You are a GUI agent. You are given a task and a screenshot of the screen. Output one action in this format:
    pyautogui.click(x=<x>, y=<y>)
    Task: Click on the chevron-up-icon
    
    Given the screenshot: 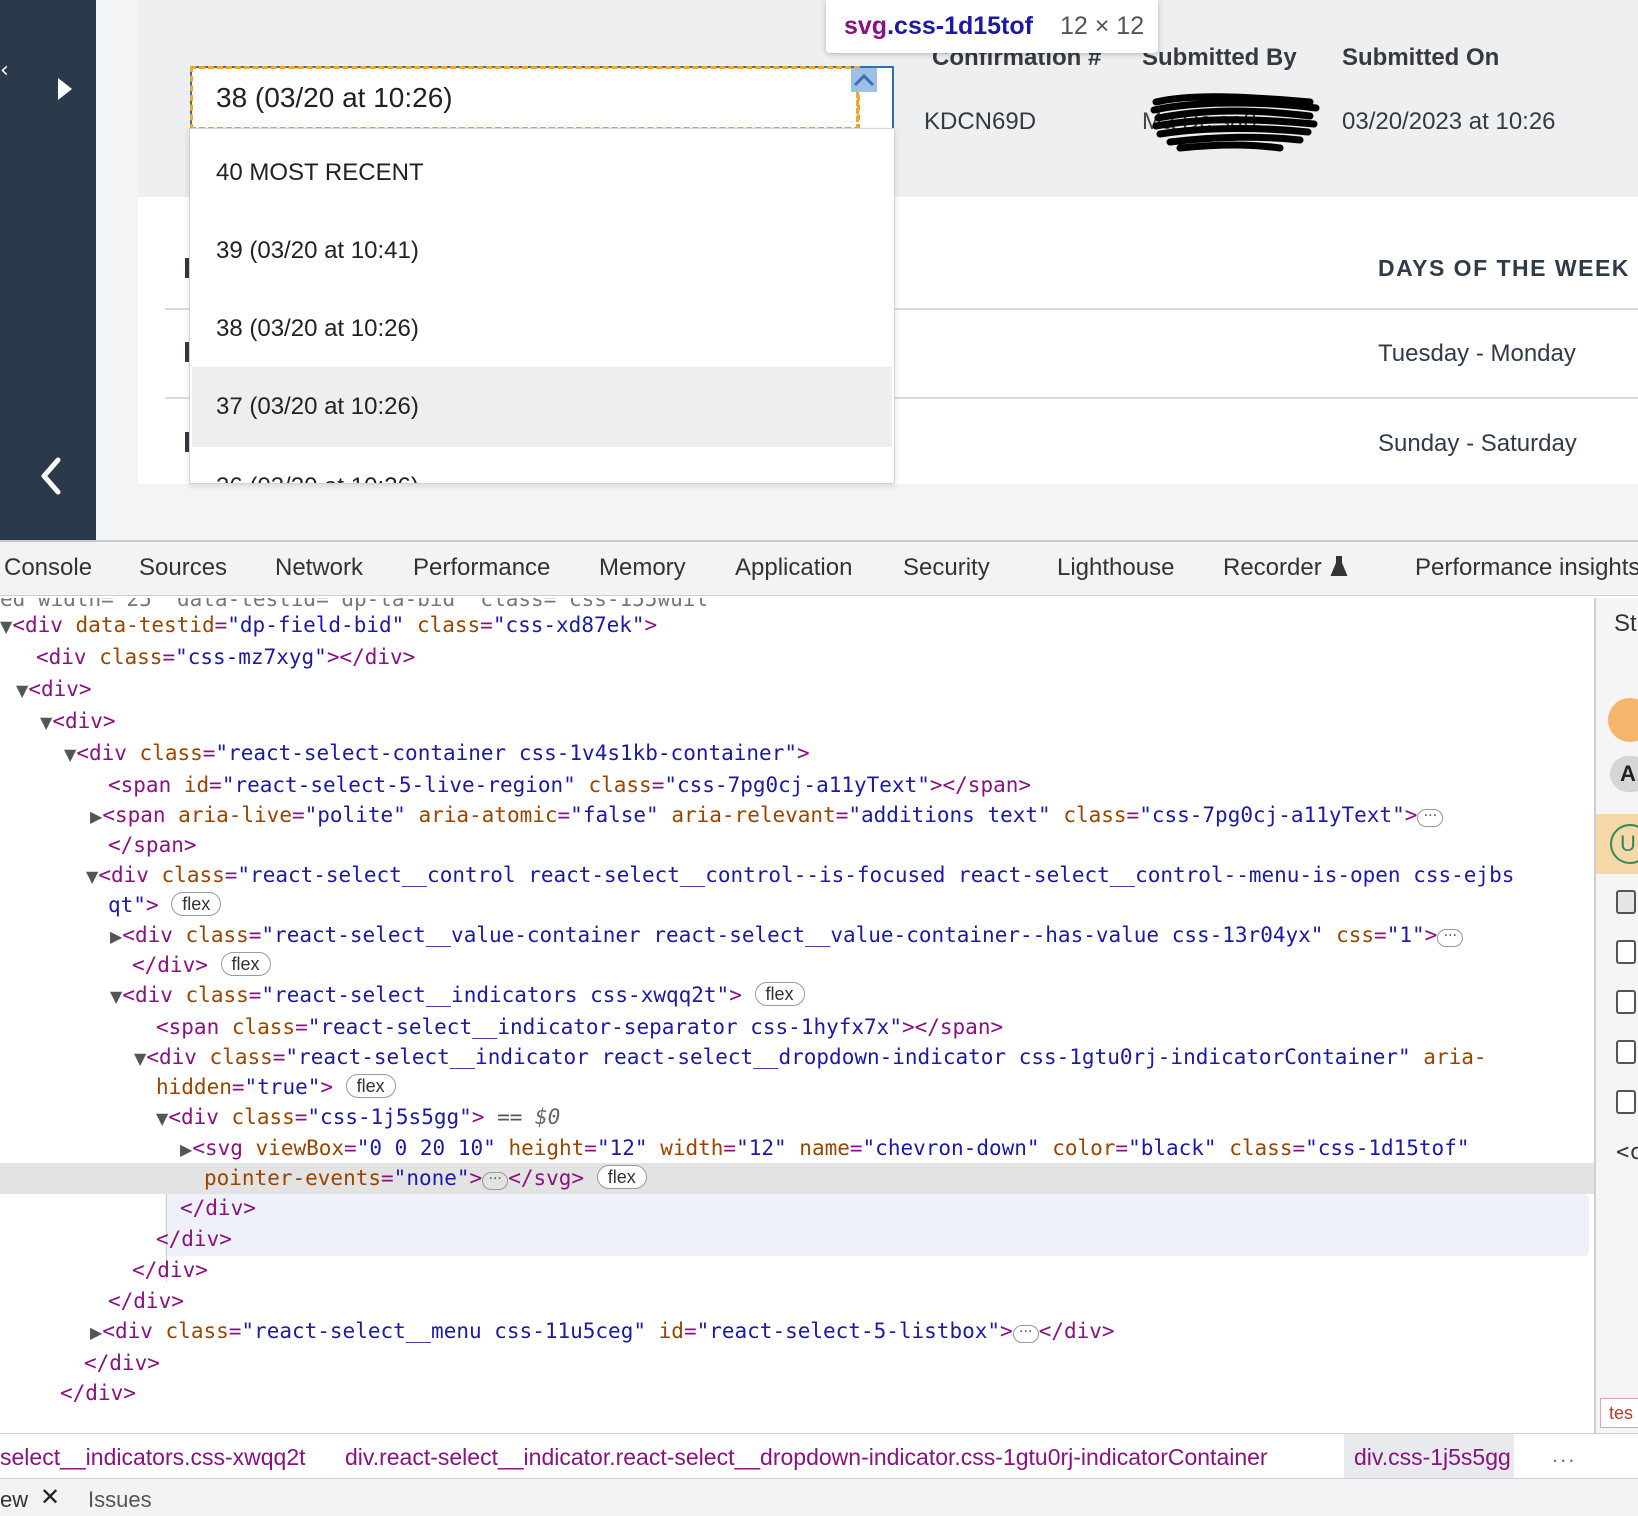 What is the action you would take?
    pyautogui.click(x=864, y=79)
    